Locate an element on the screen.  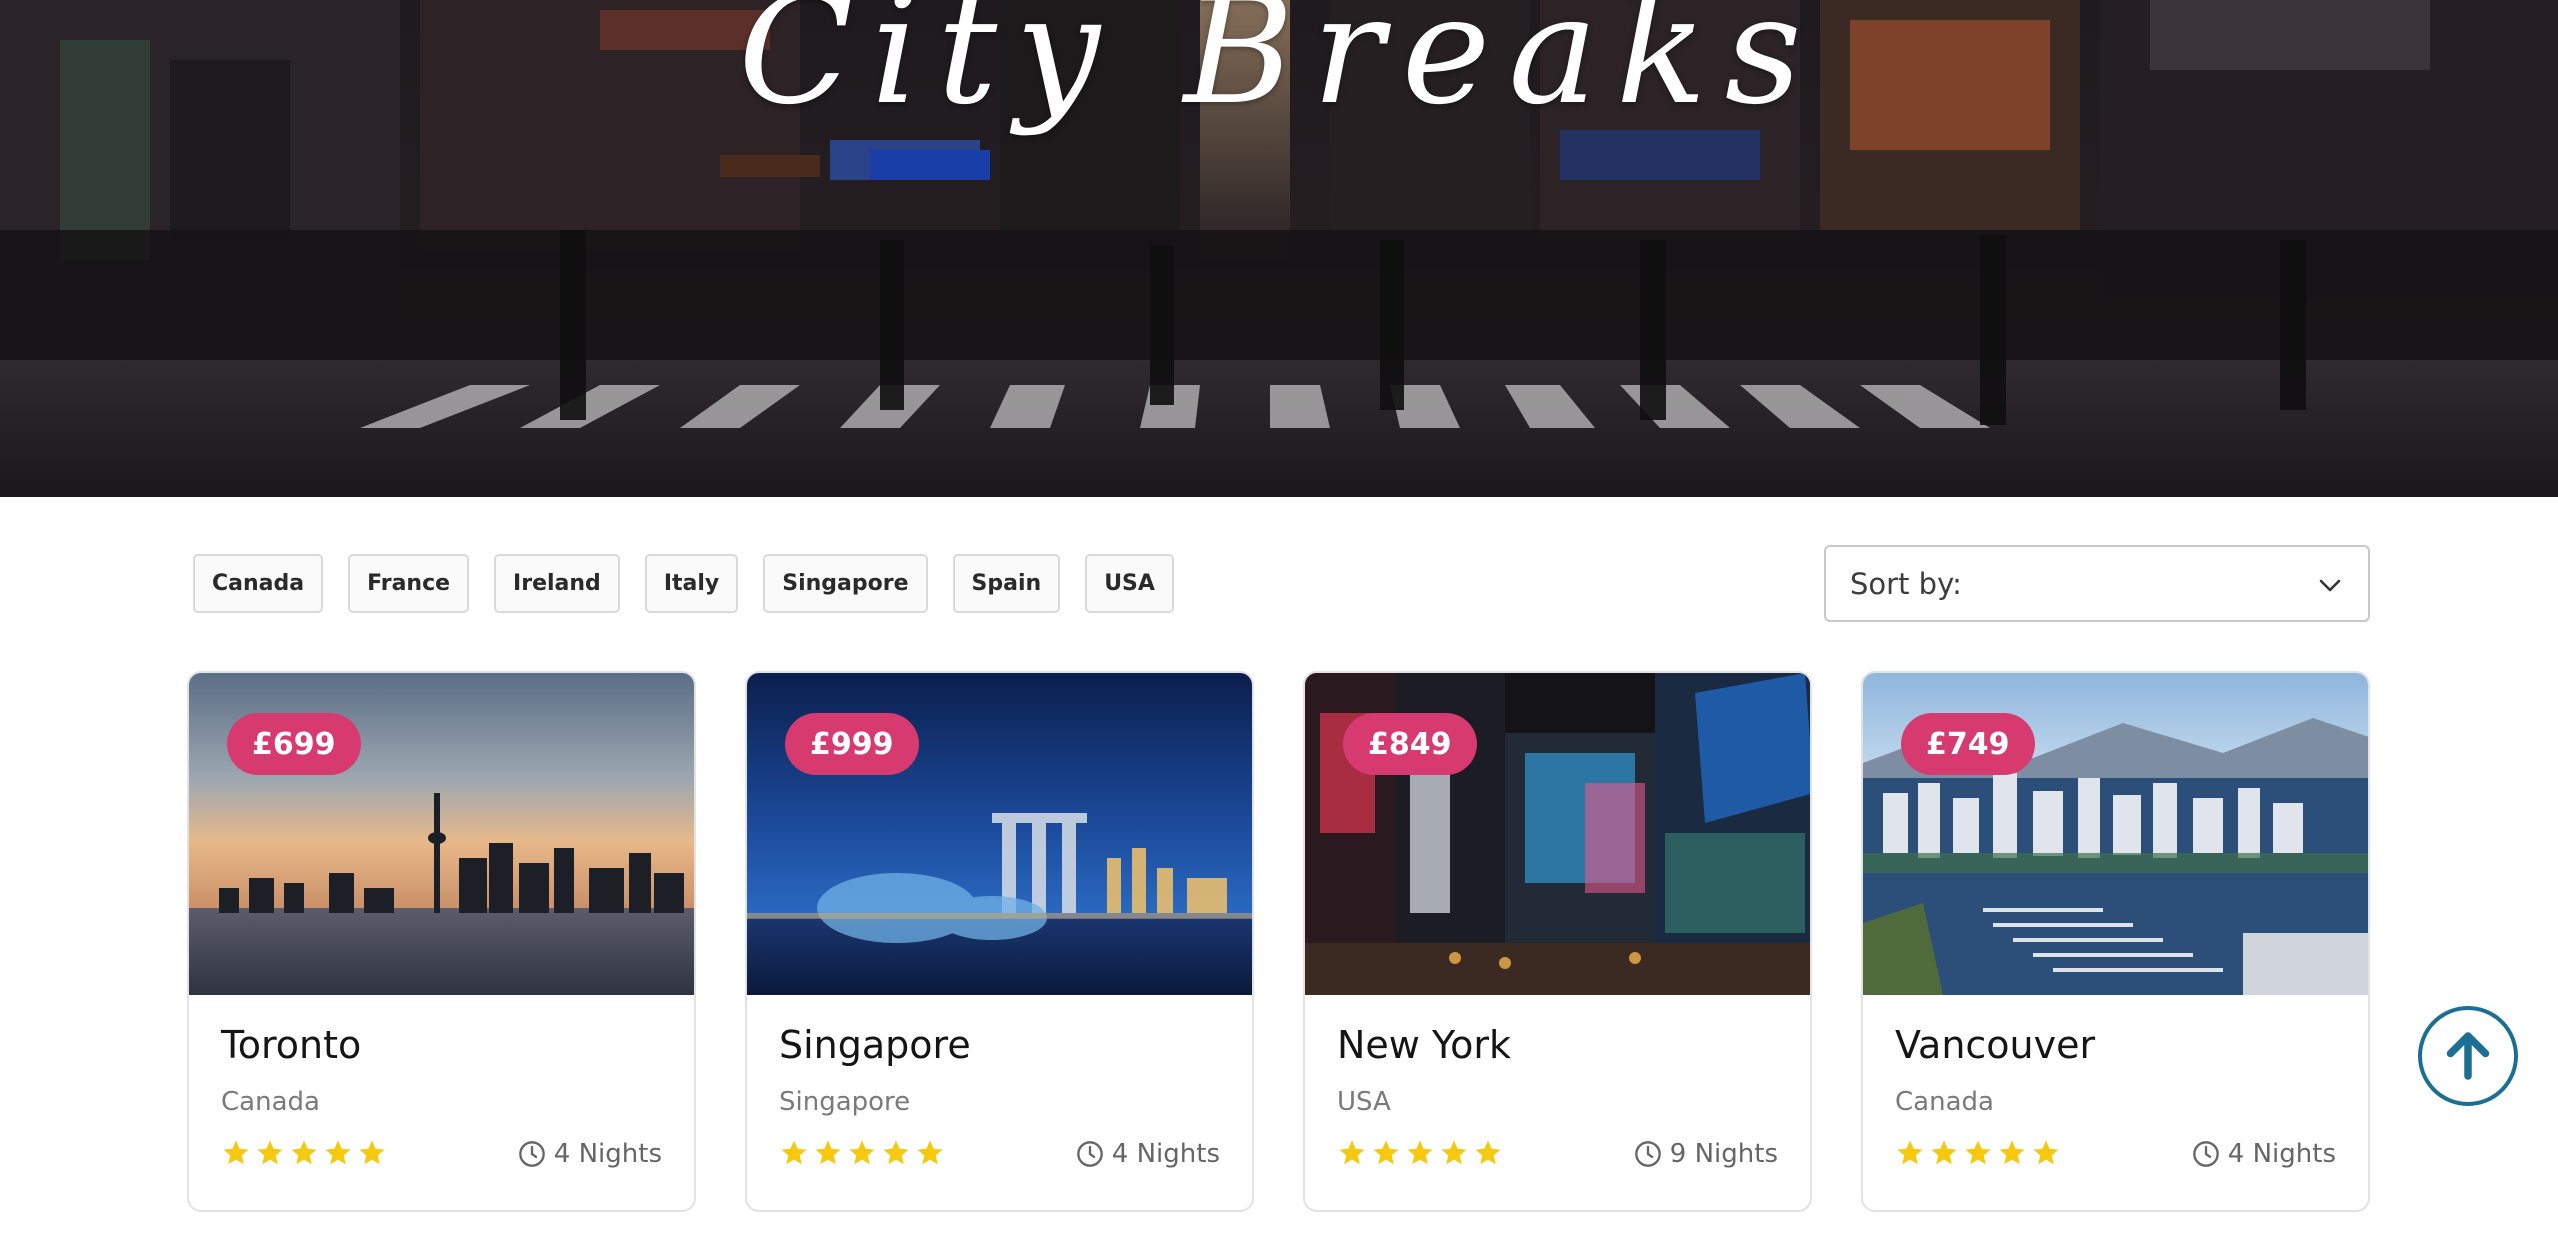
price-badge: £849 is located at coordinates (1410, 744).